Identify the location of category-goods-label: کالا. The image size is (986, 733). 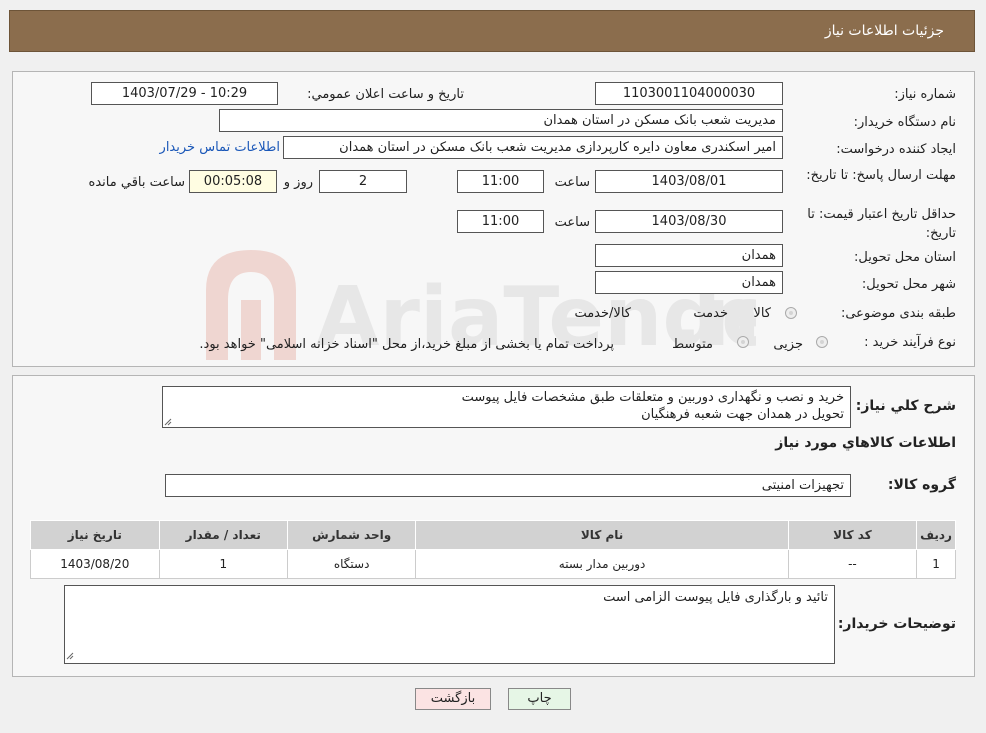
(762, 313).